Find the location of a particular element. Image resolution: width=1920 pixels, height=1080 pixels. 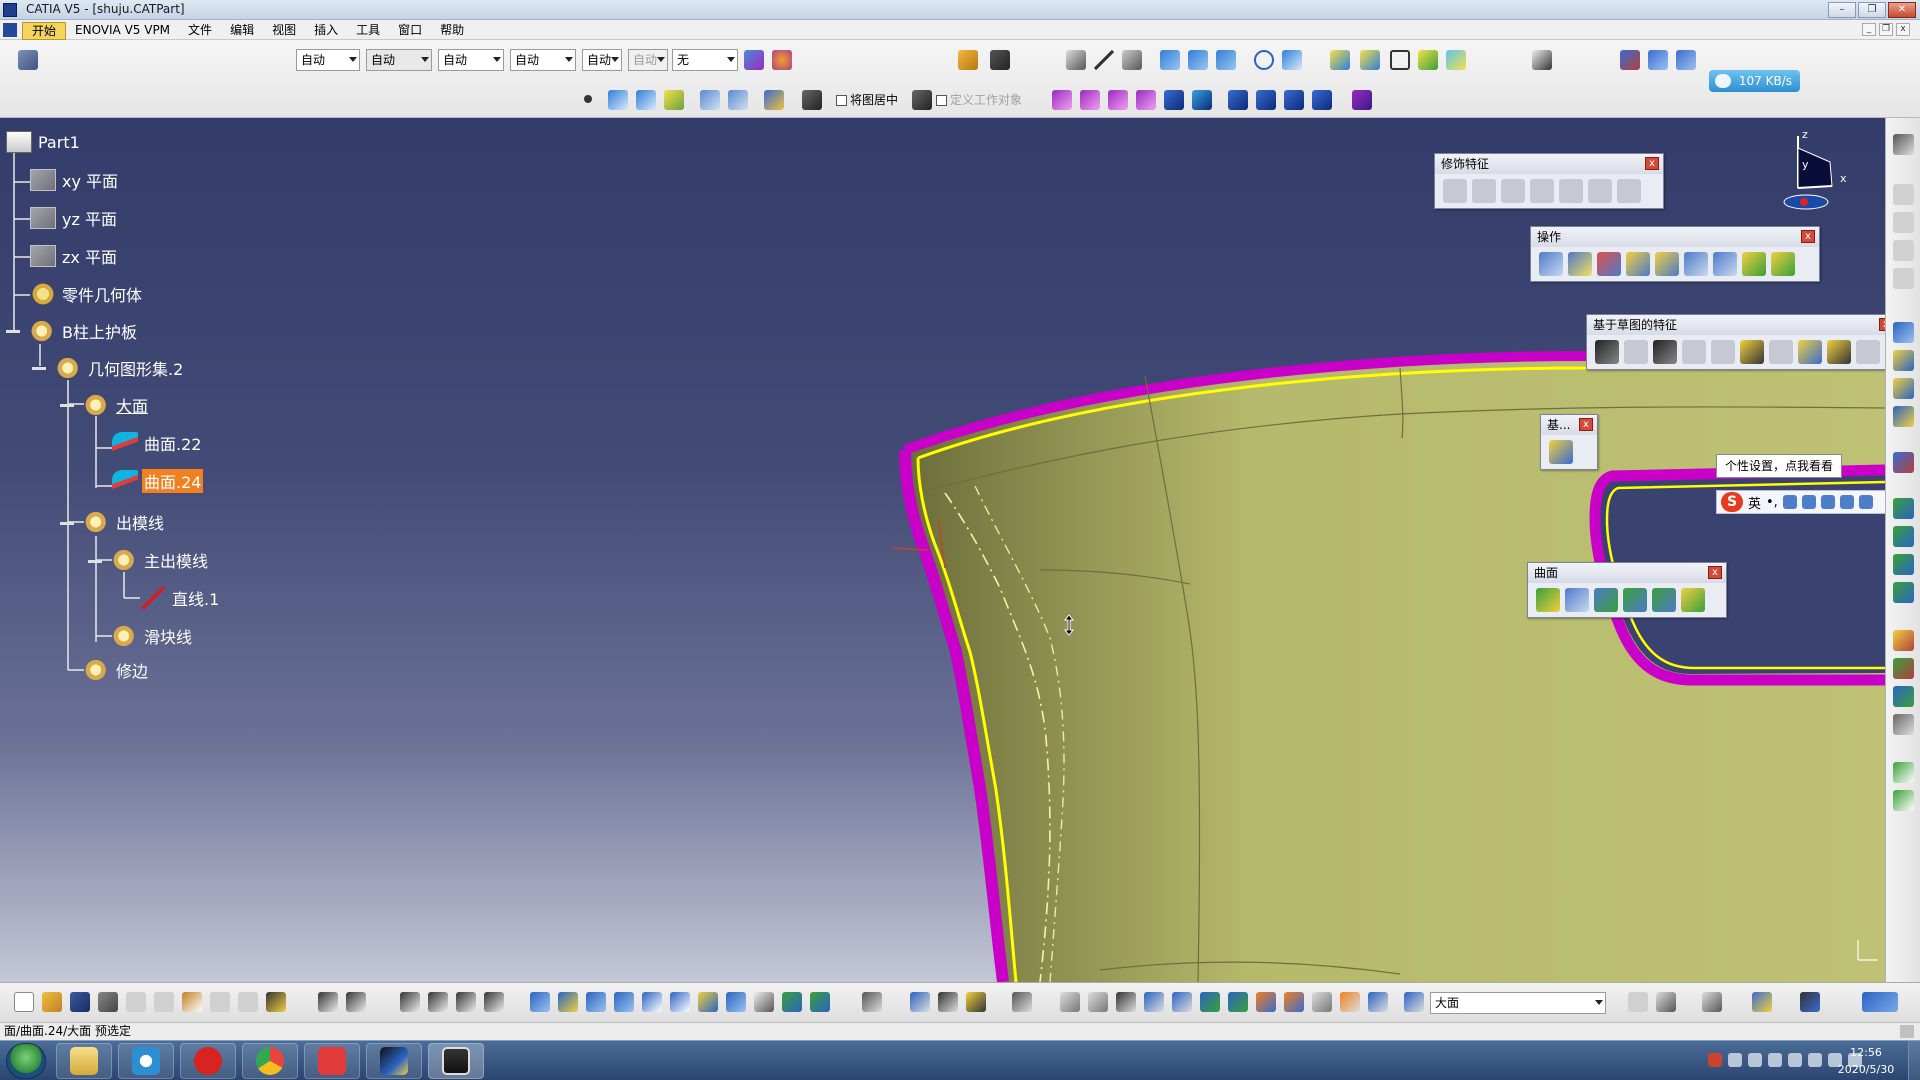

dress-up-features-palette: 修饰特征 x is located at coordinates (1549, 181).